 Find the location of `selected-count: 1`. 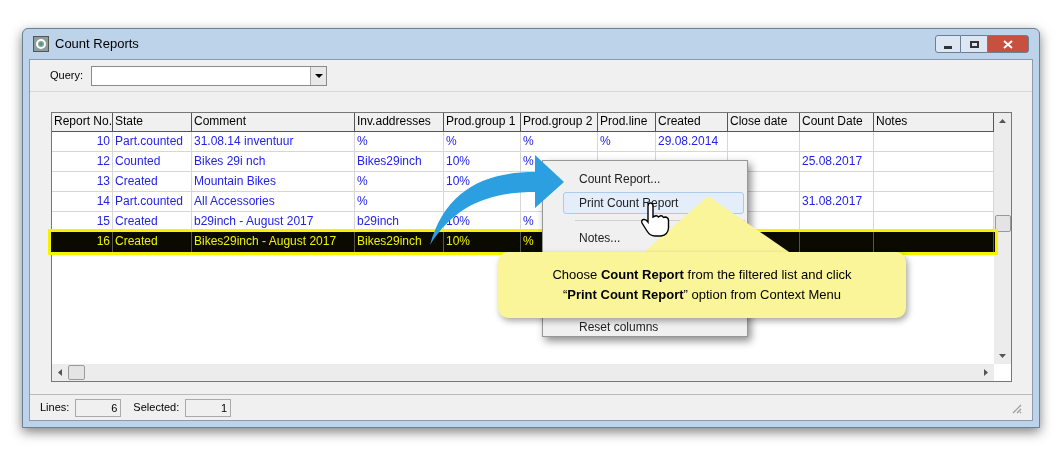

selected-count: 1 is located at coordinates (208, 407).